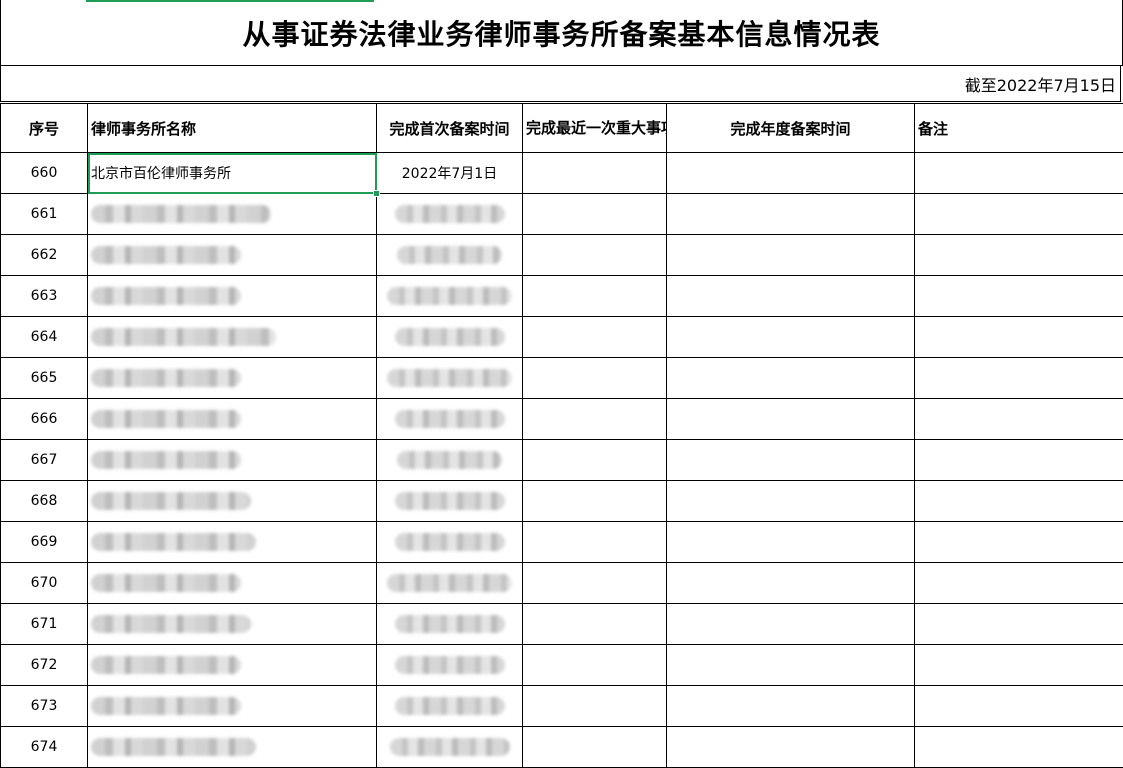 The height and width of the screenshot is (768, 1123). Describe the element at coordinates (44, 583) in the screenshot. I see `cell-seq: 670` at that location.